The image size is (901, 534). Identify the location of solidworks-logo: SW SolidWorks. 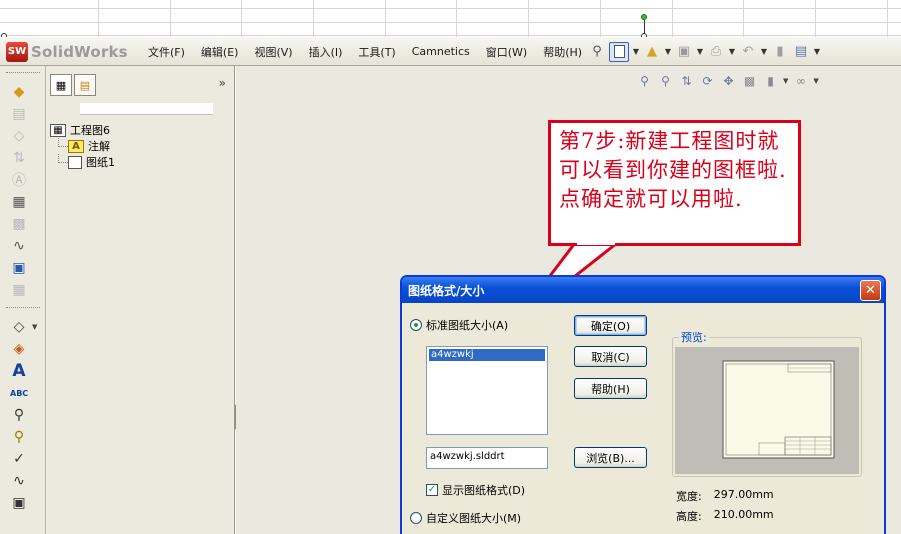
(68, 51).